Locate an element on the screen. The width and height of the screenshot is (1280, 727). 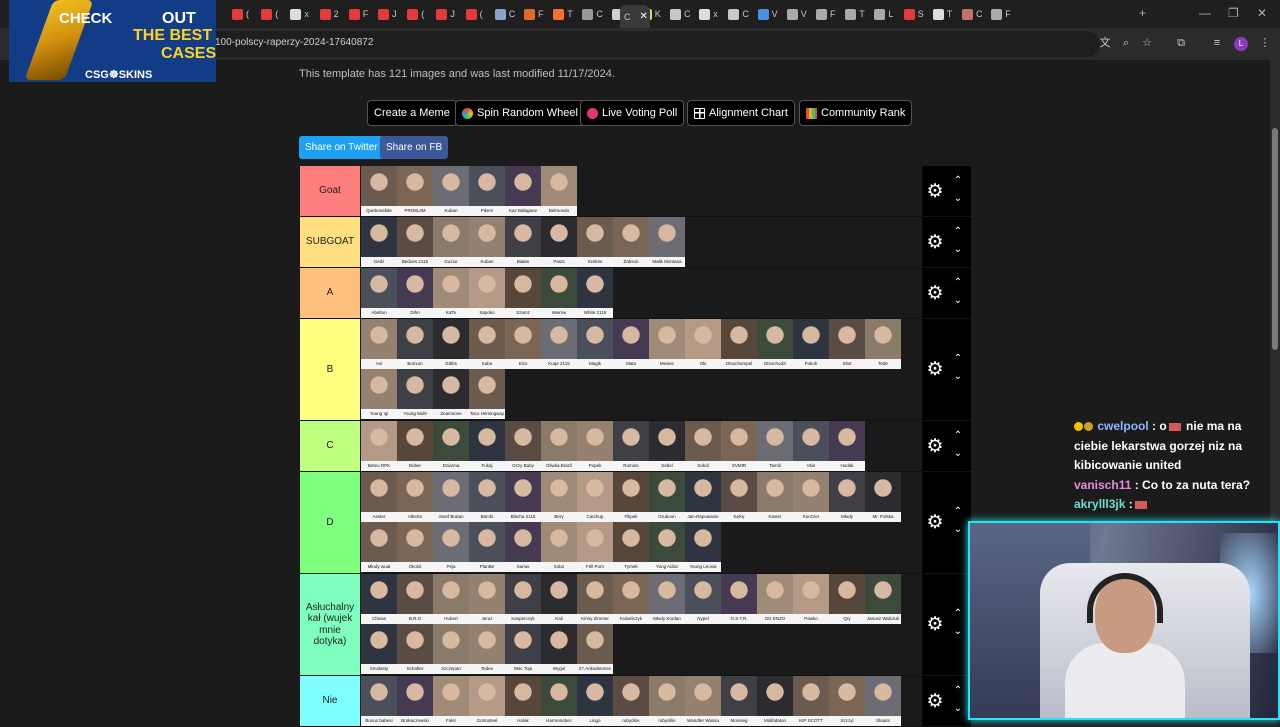
rapper-card: Magik is located at coordinates (595, 344).